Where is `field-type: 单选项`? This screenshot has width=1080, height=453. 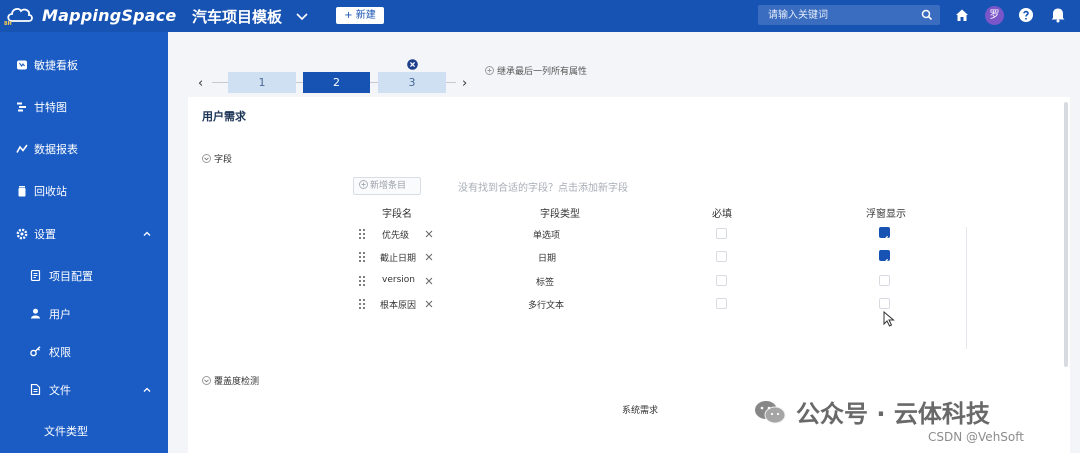 field-type: 单选项 is located at coordinates (547, 236).